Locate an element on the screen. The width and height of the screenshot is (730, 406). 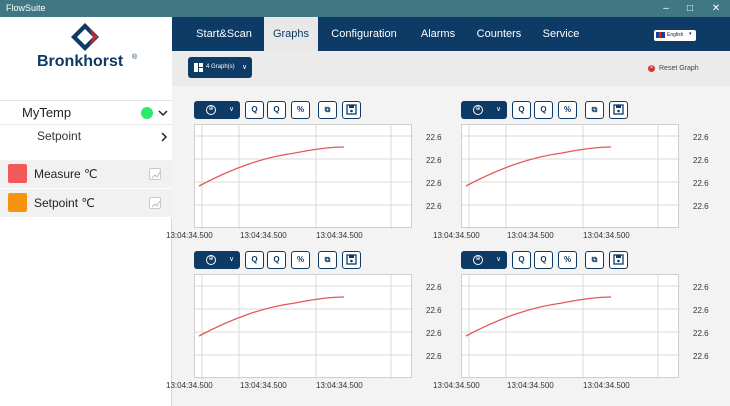
tab-configuration: Configuration is located at coordinates (364, 34).